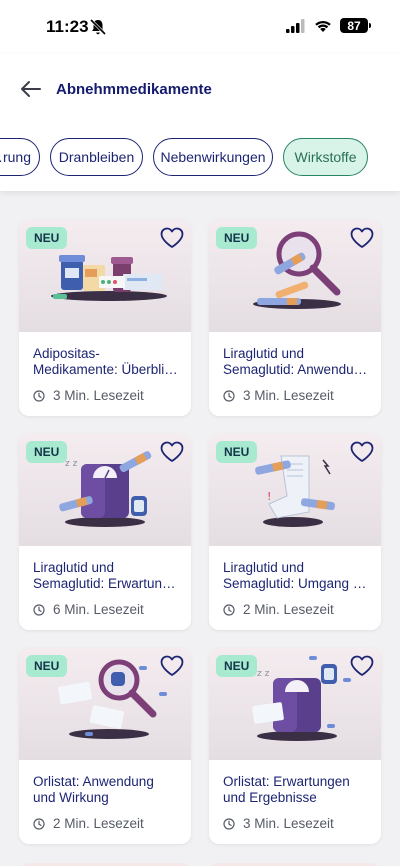 This screenshot has height=866, width=400. Describe the element at coordinates (323, 26) in the screenshot. I see `wifi-icon` at that location.